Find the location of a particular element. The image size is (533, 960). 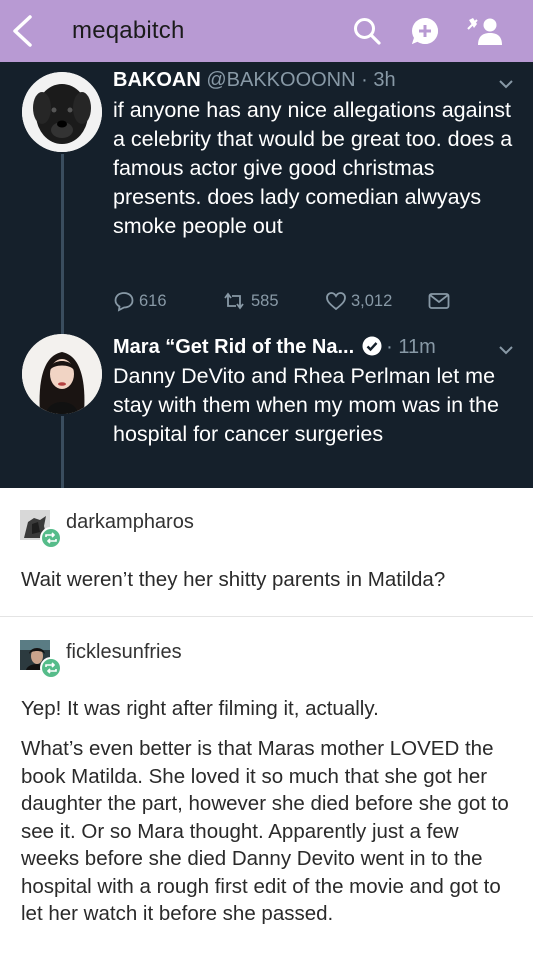

verified-badge-icon is located at coordinates (372, 346).